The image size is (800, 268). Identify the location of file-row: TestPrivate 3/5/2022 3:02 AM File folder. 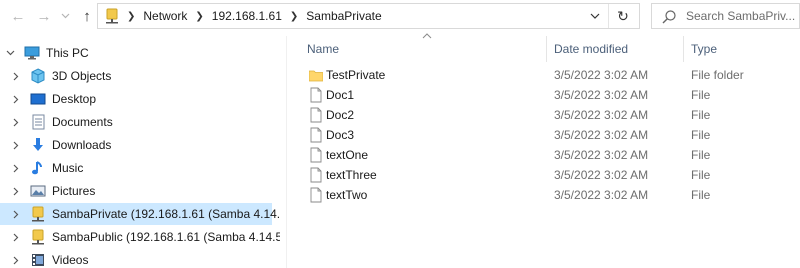
(544, 75).